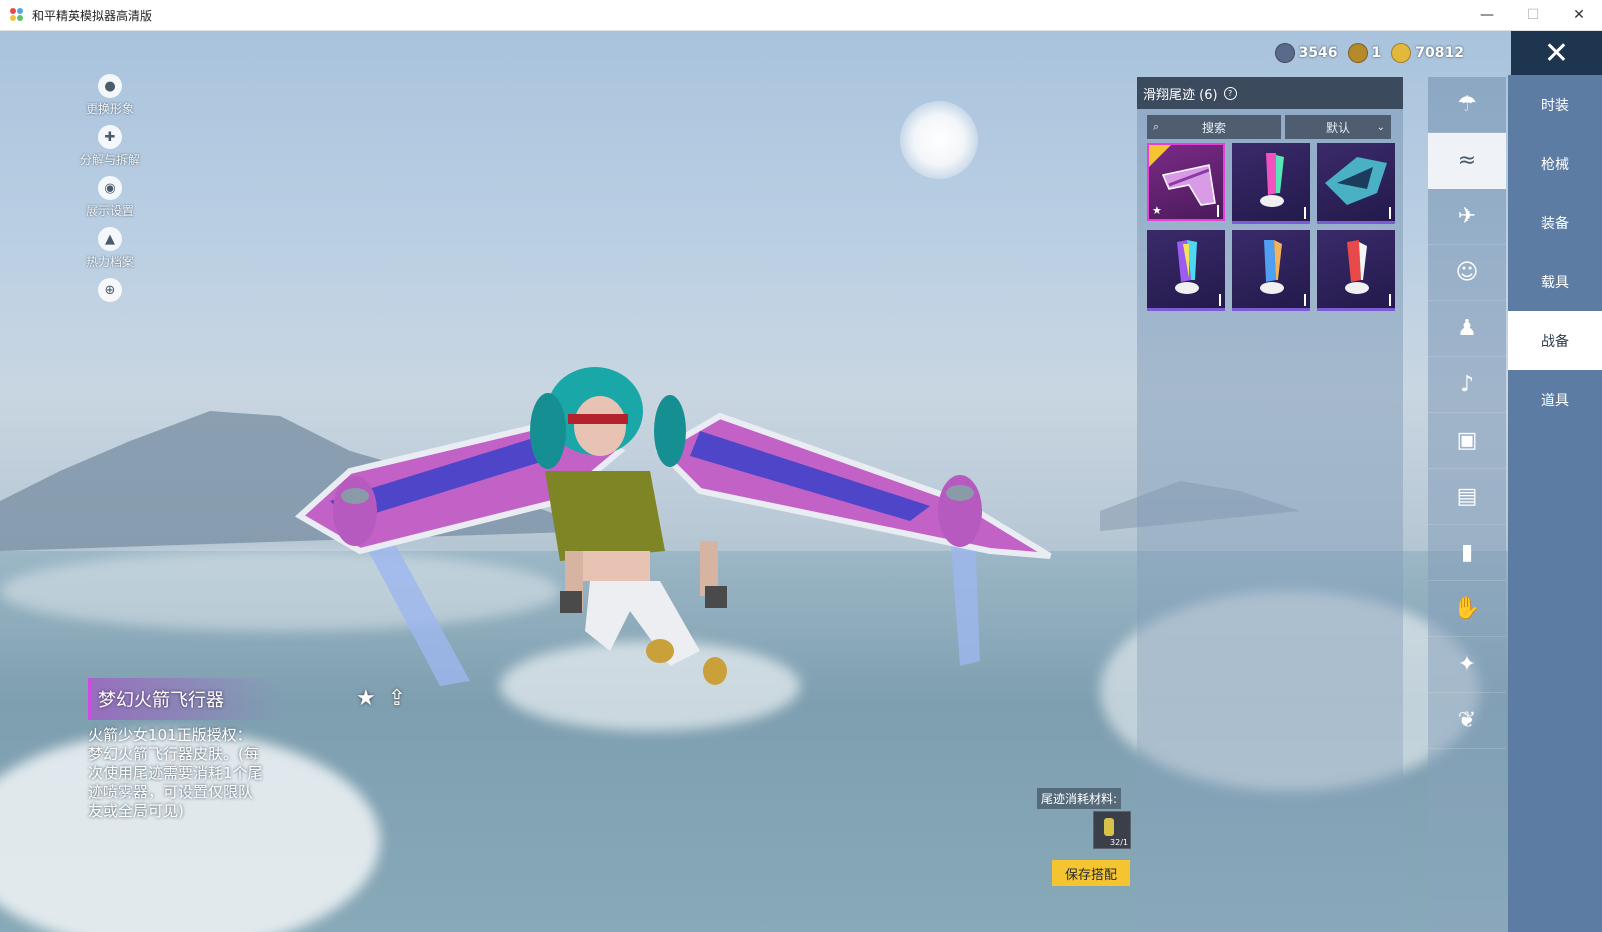  Describe the element at coordinates (1284, 53) in the screenshot. I see `silver-coin-icon` at that location.